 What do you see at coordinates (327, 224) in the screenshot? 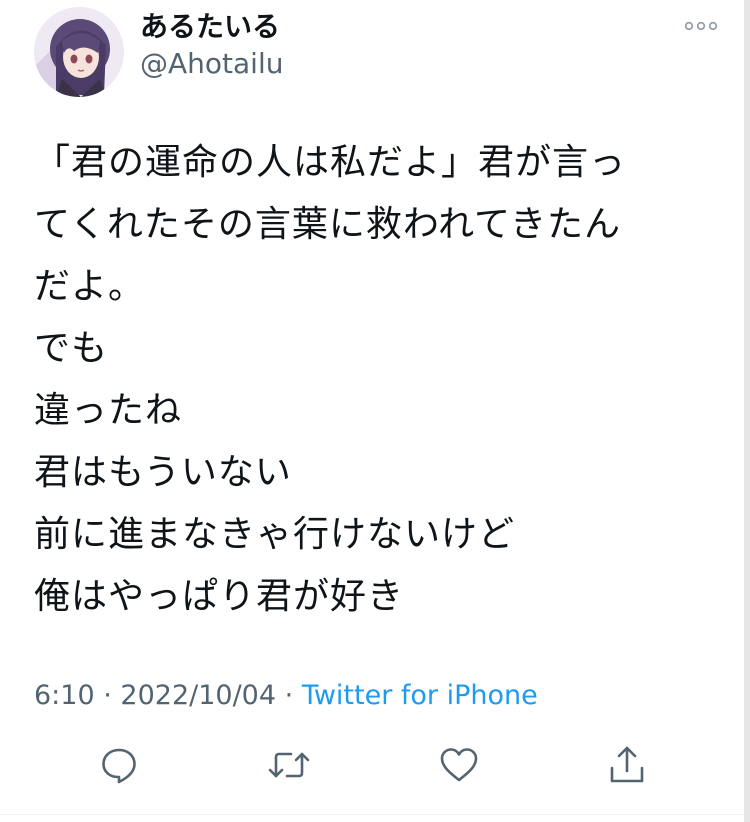
I see `tweet-text-line: てくれたその言葉に救われてきたん` at bounding box center [327, 224].